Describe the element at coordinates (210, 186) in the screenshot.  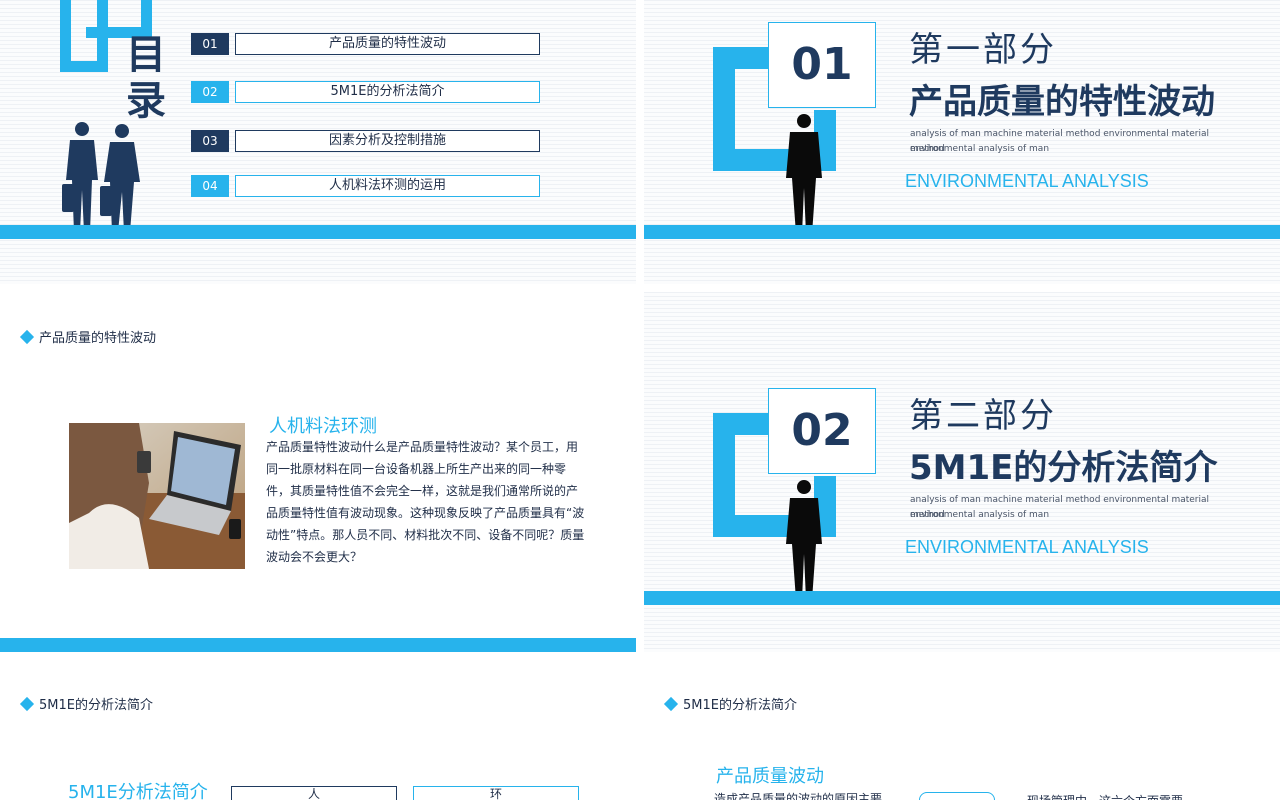
I see `toc-item-4-number: 04` at that location.